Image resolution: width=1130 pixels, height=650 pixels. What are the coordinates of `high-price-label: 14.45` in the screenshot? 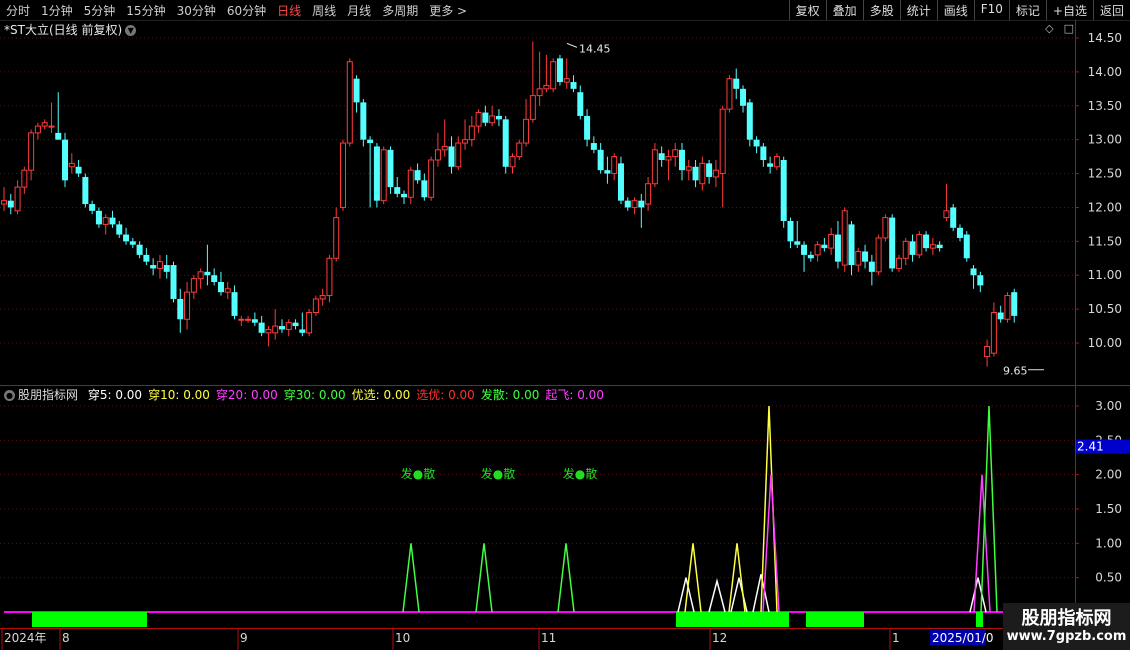 It's located at (595, 48).